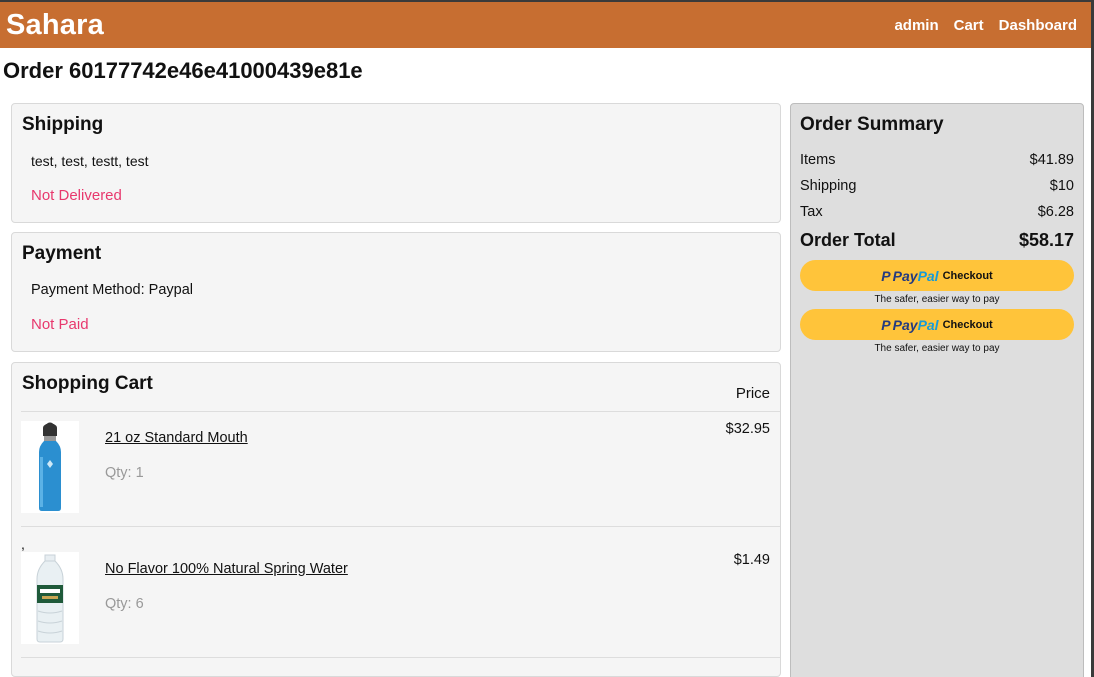 The height and width of the screenshot is (677, 1094). I want to click on delivery-status: Not Delivered, so click(76, 195).